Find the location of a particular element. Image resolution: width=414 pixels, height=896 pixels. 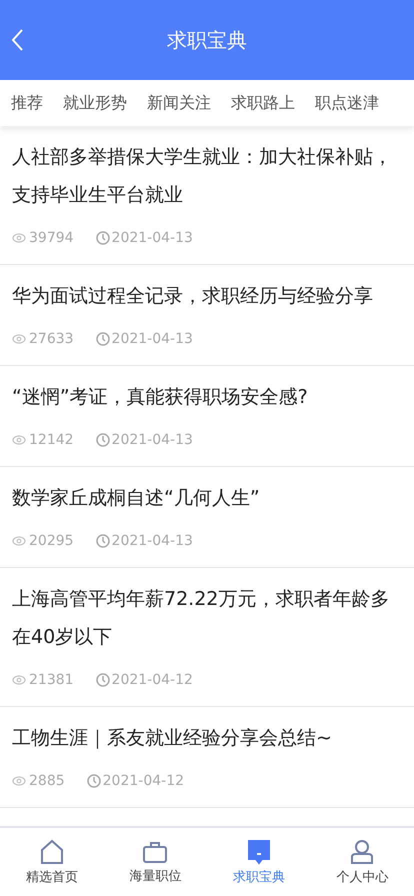

view-count: 12142 is located at coordinates (51, 440).